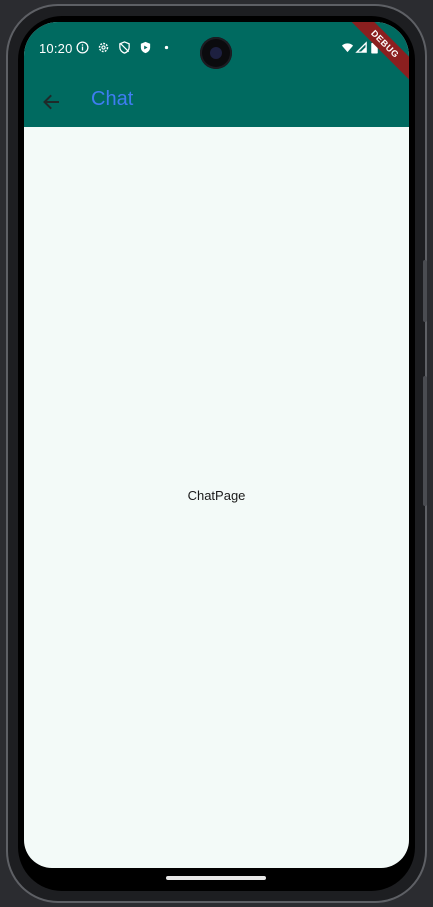  I want to click on volume-button, so click(425, 291).